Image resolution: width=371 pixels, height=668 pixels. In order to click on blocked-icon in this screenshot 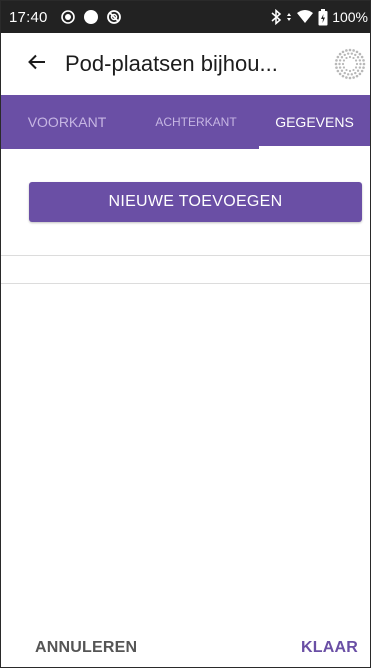, I will do `click(114, 17)`.